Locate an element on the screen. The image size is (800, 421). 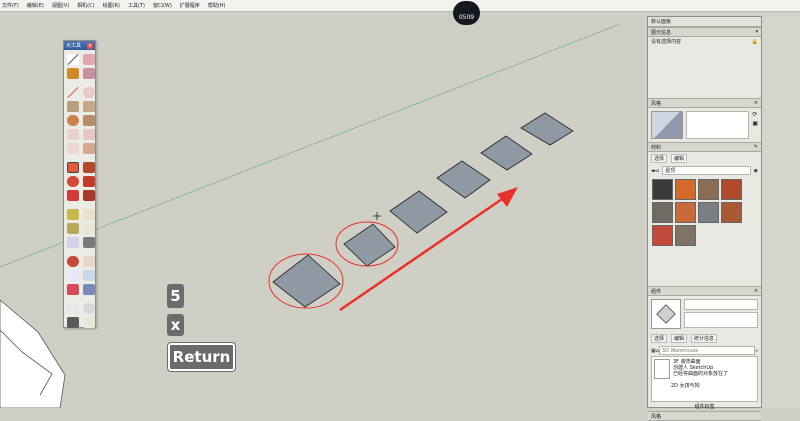
component-description-field is located at coordinates (721, 320).